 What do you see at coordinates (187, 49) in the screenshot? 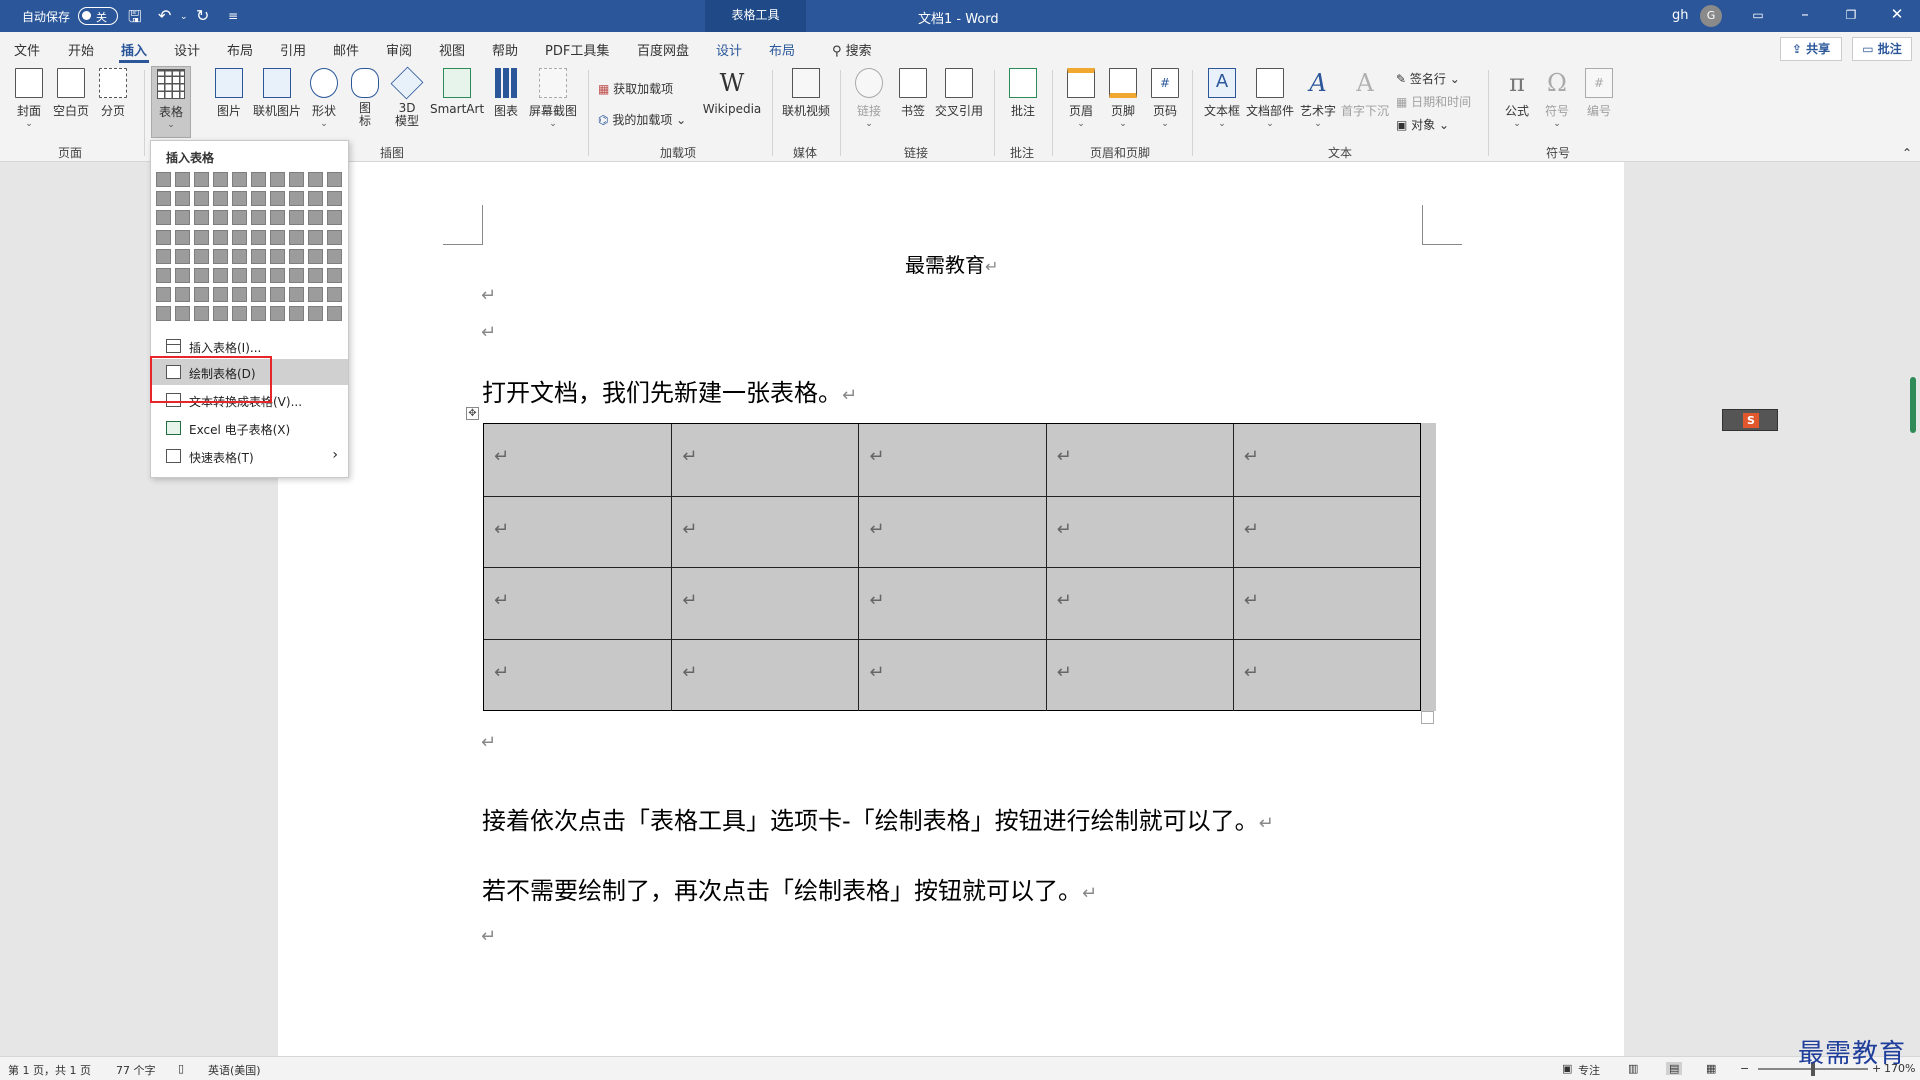
I see `tab-design: 设计` at bounding box center [187, 49].